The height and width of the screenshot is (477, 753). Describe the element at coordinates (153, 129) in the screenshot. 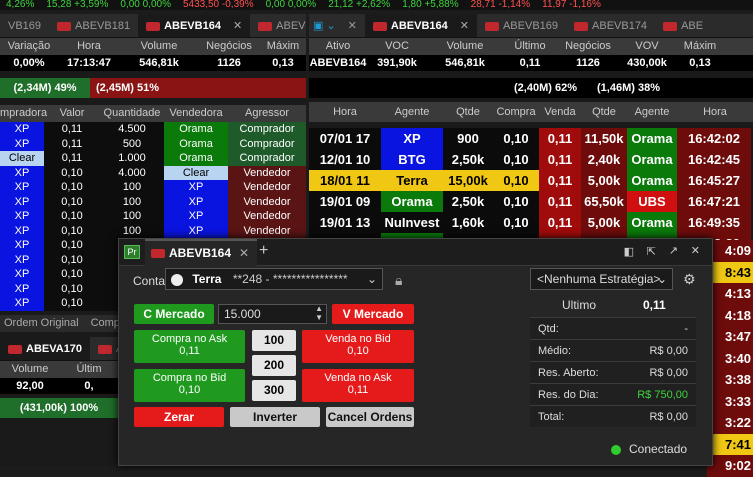

I see `table-row: XP 0,11 4.500 Orama Comprador` at that location.